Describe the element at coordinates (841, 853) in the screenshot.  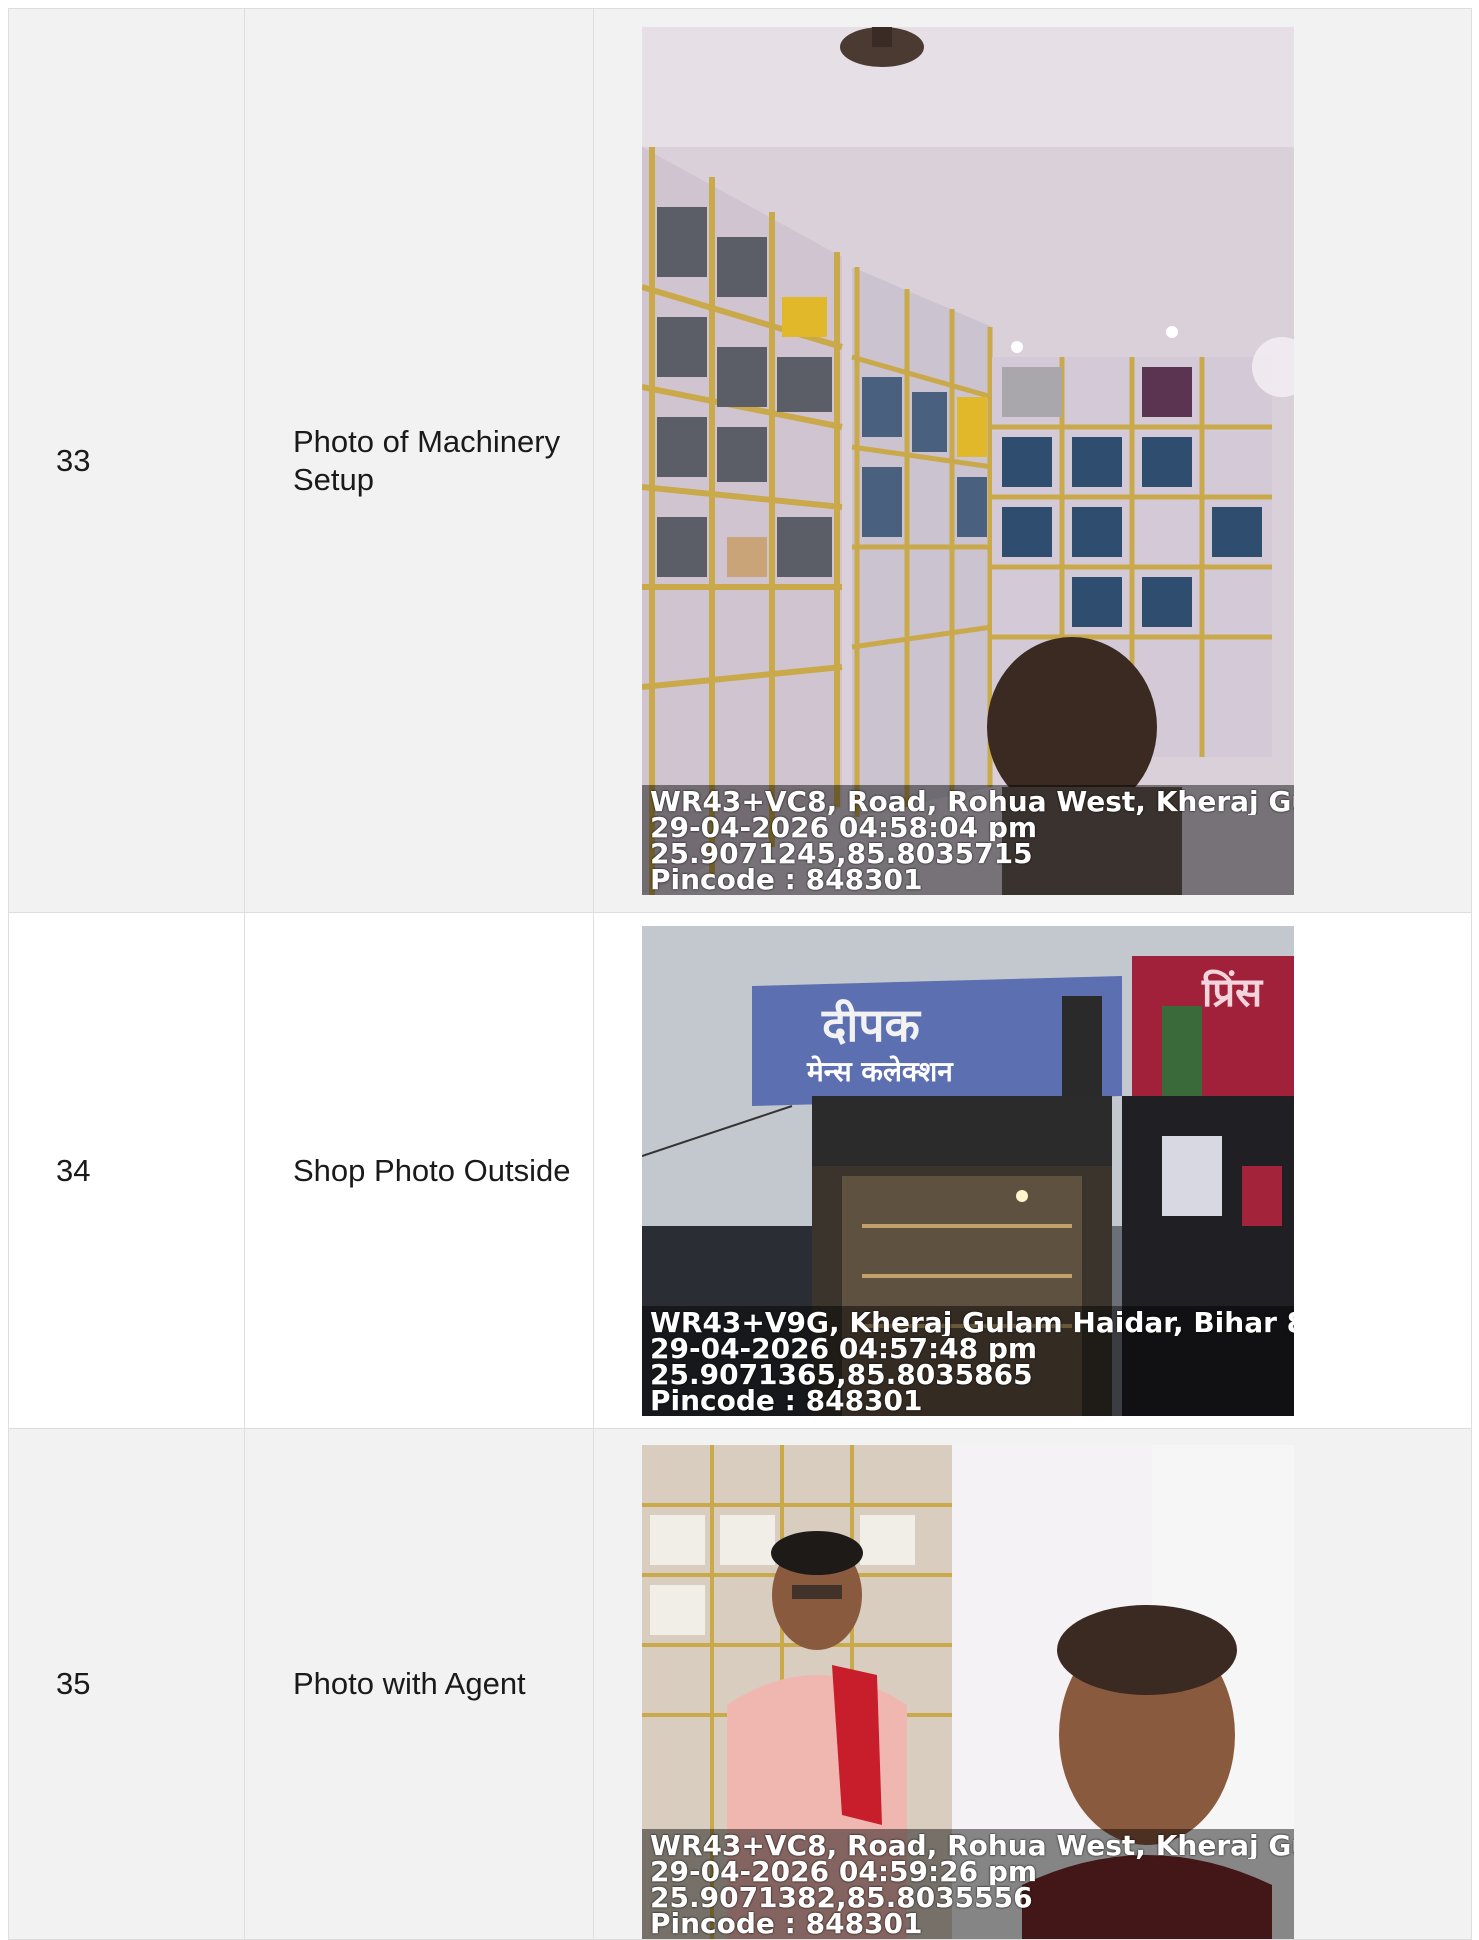
I see `stamp-coords: 25.9071245,85.8035715` at that location.